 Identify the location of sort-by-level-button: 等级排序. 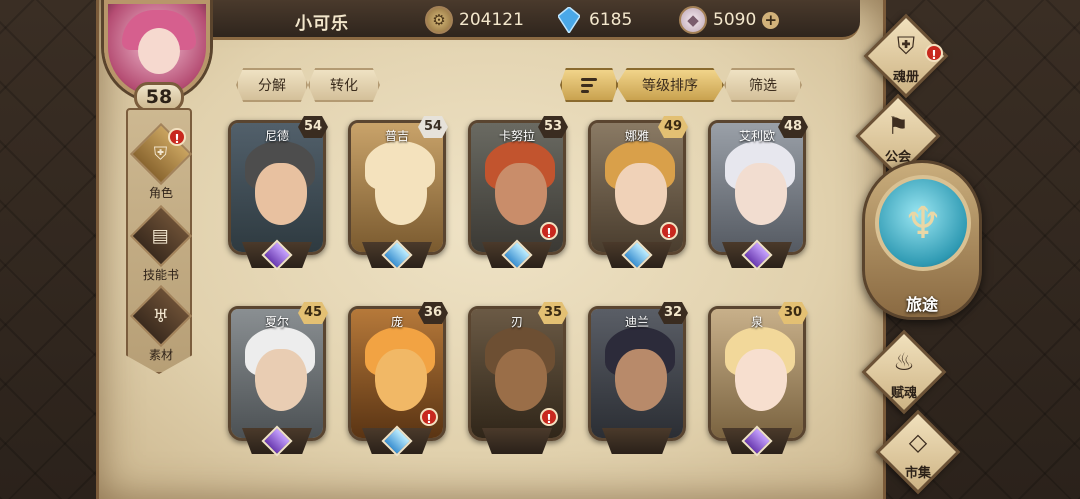
(670, 85).